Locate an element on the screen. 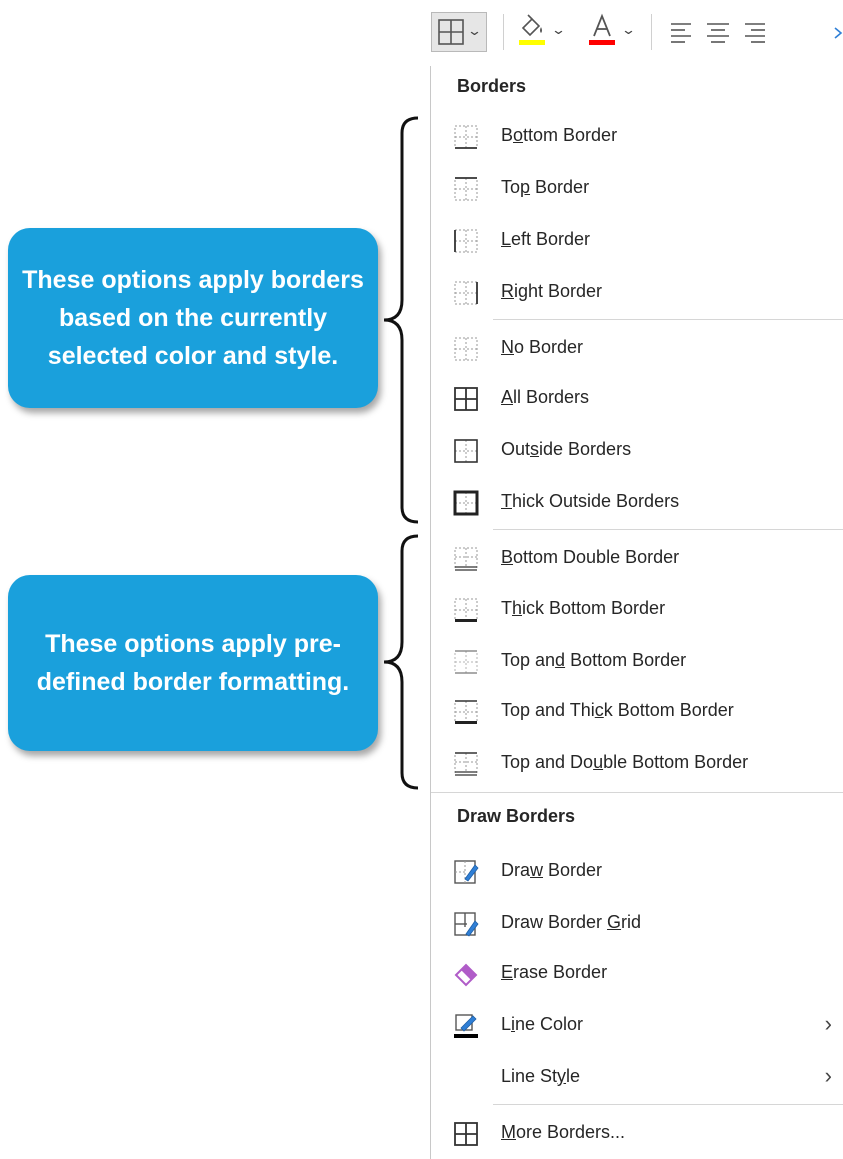  menu-item-bottom-border: Bottom Border is located at coordinates (637, 136).